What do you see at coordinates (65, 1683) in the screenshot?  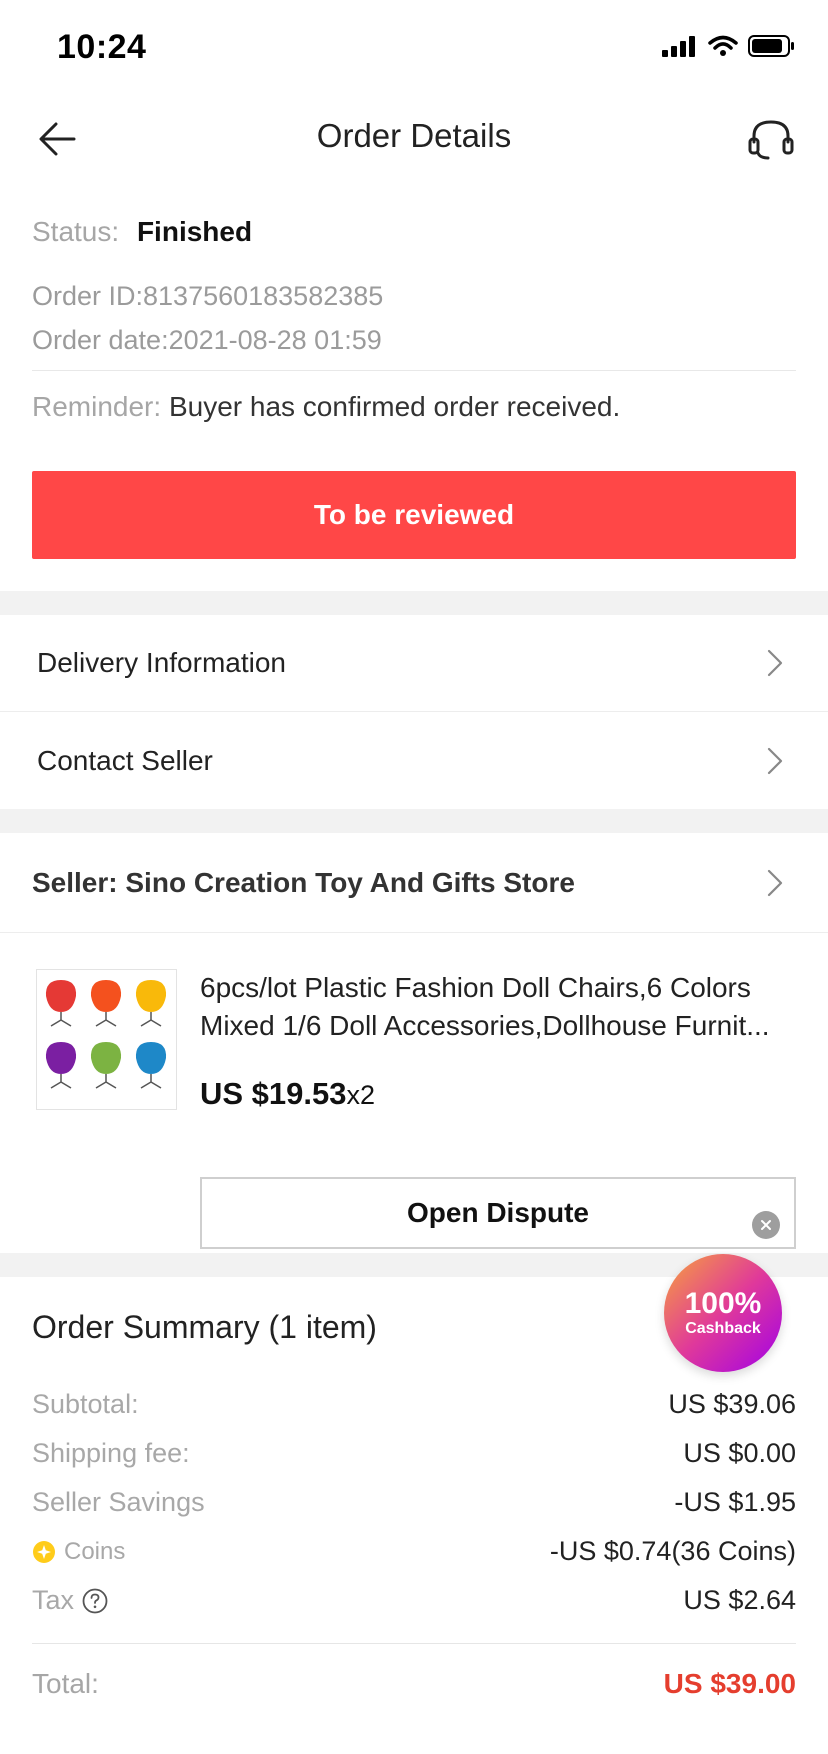 I see `total-label: Total:` at bounding box center [65, 1683].